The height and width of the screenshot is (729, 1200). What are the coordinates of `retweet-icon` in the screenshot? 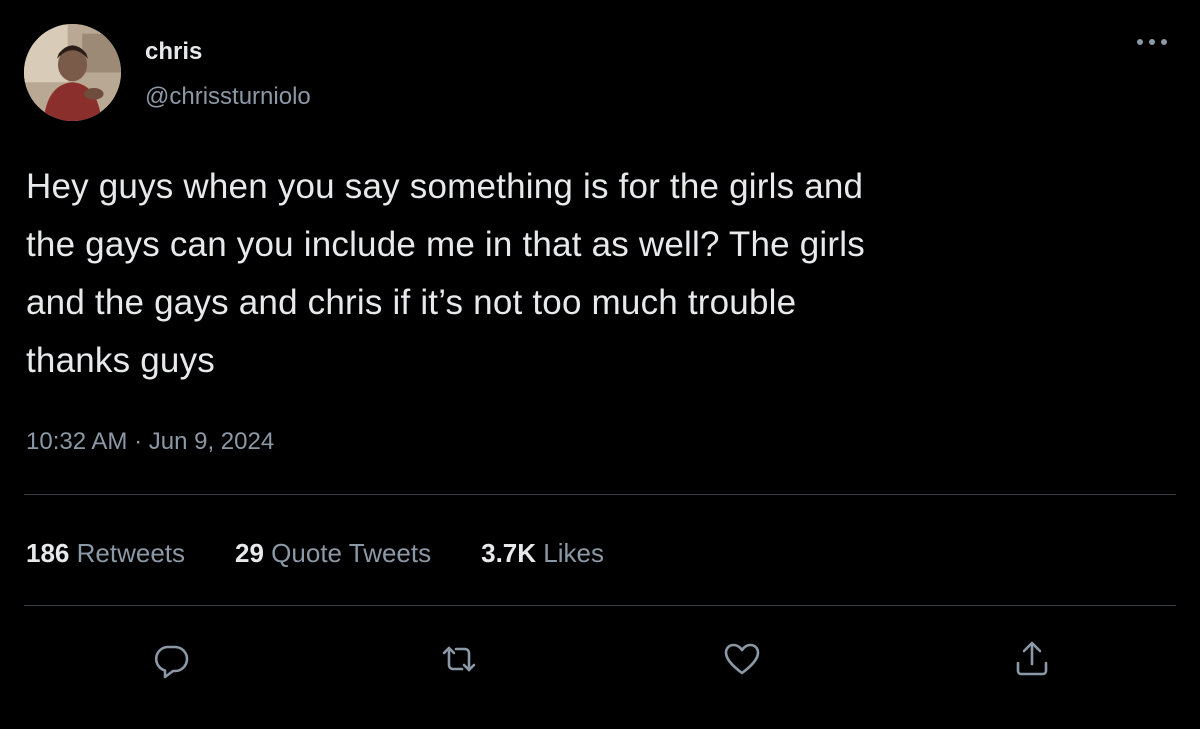 It's located at (459, 659).